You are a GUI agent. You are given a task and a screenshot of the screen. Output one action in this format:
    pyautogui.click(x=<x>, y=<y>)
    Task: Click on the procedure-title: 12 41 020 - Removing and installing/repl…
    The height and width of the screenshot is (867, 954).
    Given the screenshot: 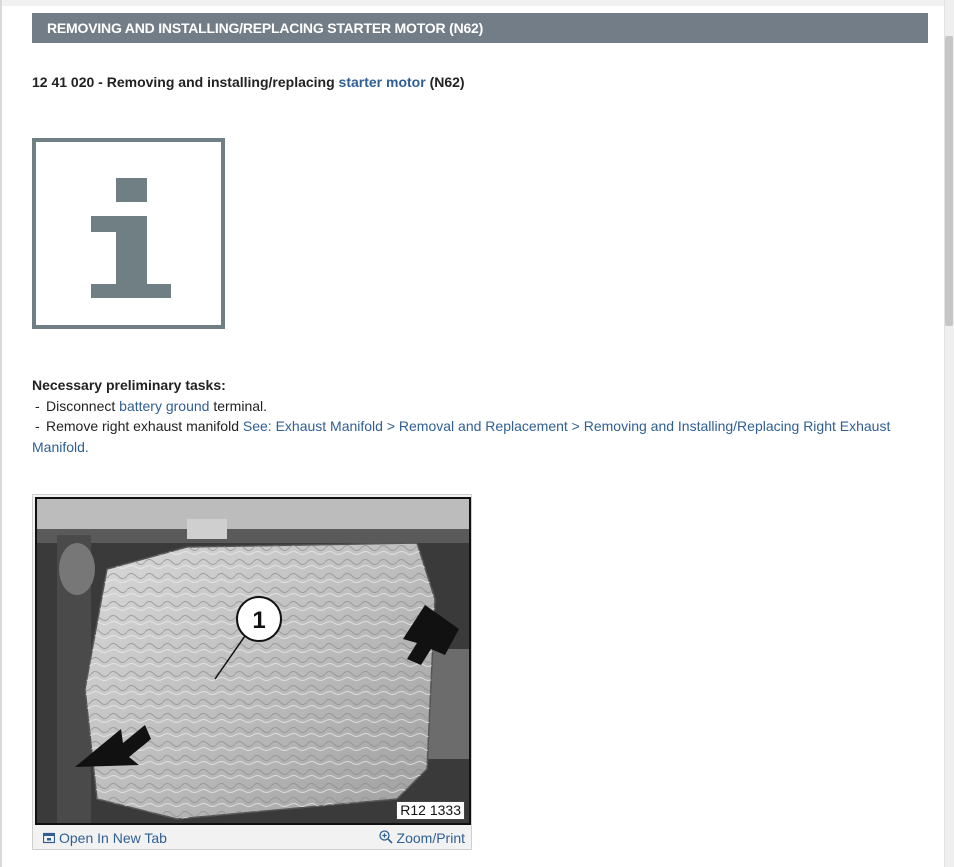 What is the action you would take?
    pyautogui.click(x=248, y=82)
    